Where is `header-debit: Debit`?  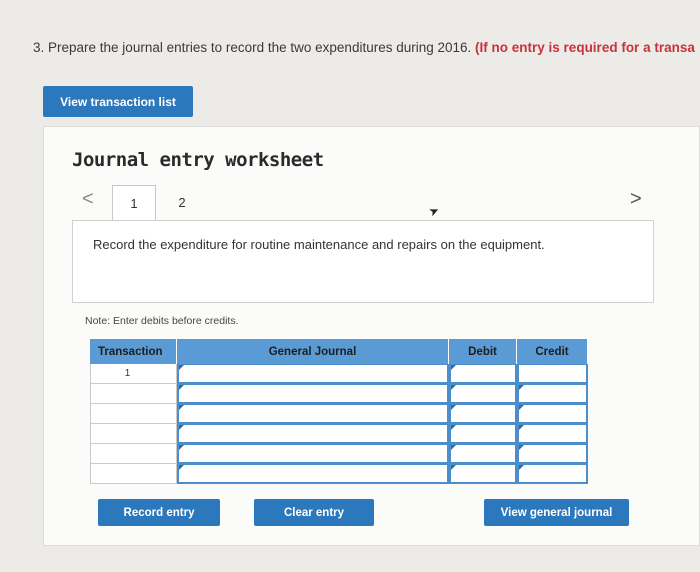 header-debit: Debit is located at coordinates (483, 351).